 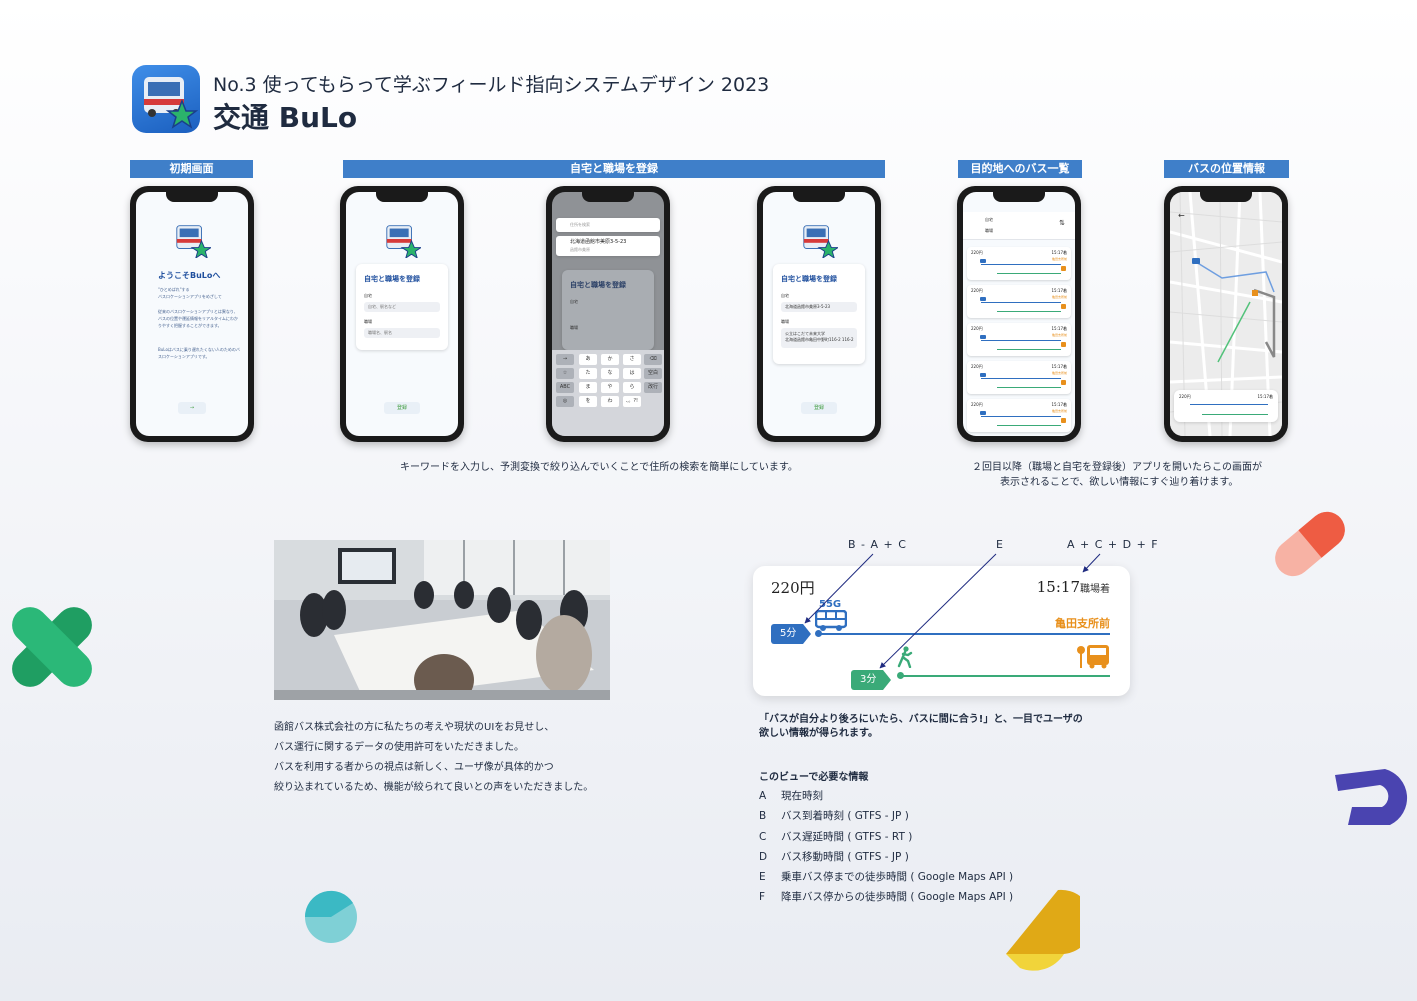 What do you see at coordinates (1059, 373) in the screenshot?
I see `route-stop: 亀田支所前` at bounding box center [1059, 373].